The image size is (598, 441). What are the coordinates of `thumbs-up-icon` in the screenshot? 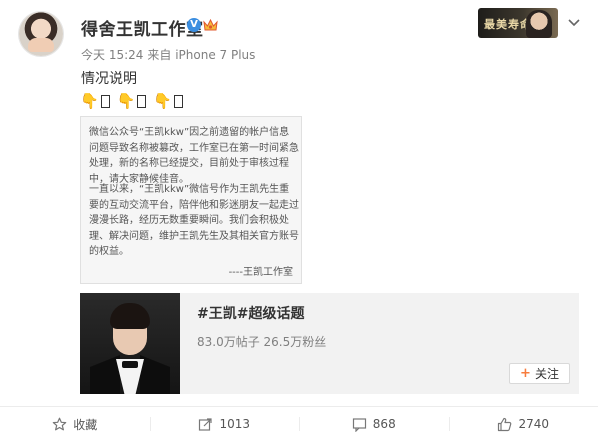 It's located at (505, 424).